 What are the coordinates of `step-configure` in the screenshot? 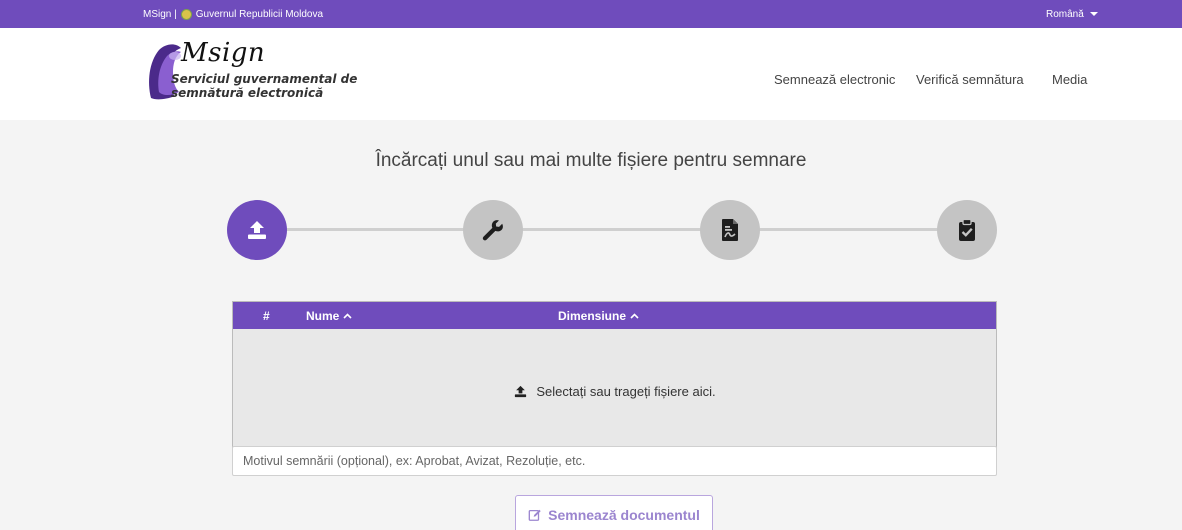 It's located at (493, 230).